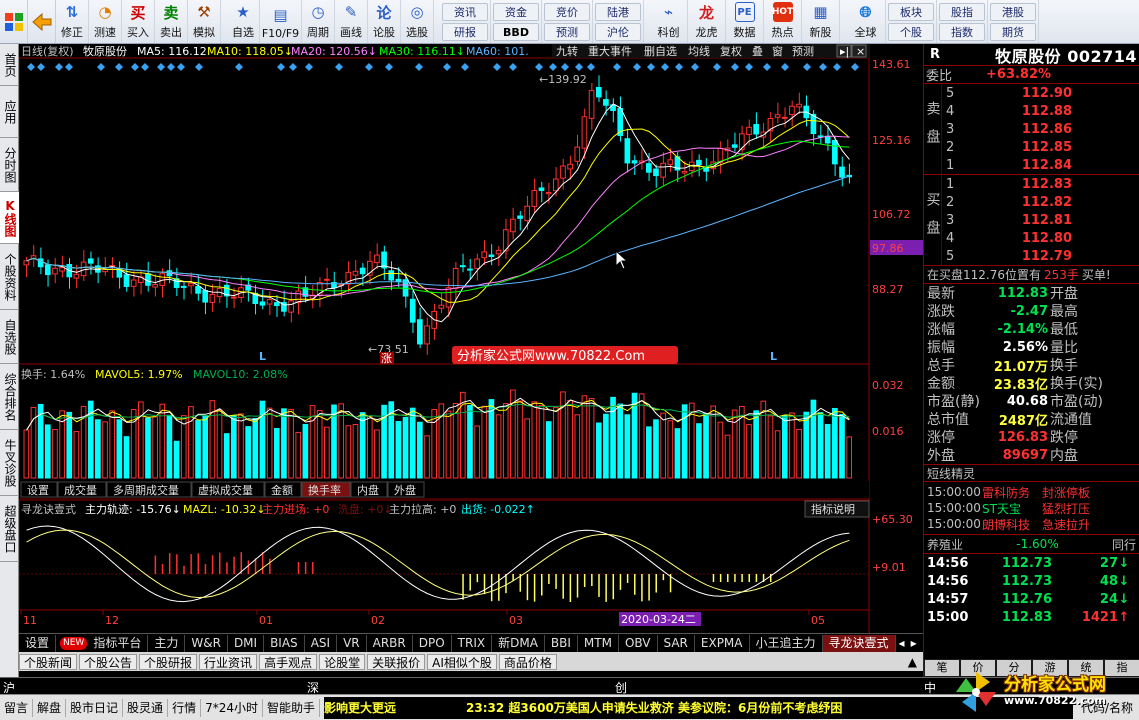 This screenshot has height=720, width=1139. What do you see at coordinates (105, 21) in the screenshot?
I see `toolbar-btn-1: ◔ 测速` at bounding box center [105, 21].